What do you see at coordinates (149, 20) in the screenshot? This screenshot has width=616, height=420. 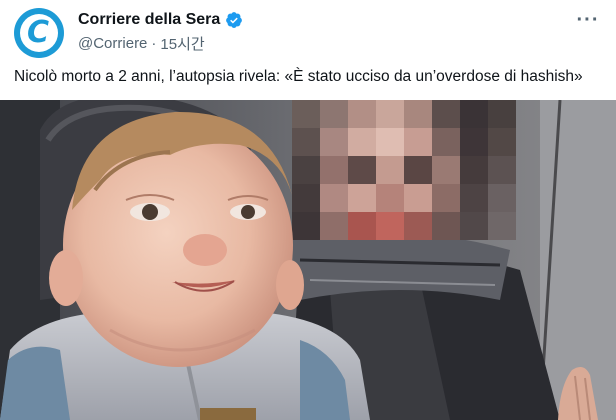 I see `display-name: Corriere della Sera` at bounding box center [149, 20].